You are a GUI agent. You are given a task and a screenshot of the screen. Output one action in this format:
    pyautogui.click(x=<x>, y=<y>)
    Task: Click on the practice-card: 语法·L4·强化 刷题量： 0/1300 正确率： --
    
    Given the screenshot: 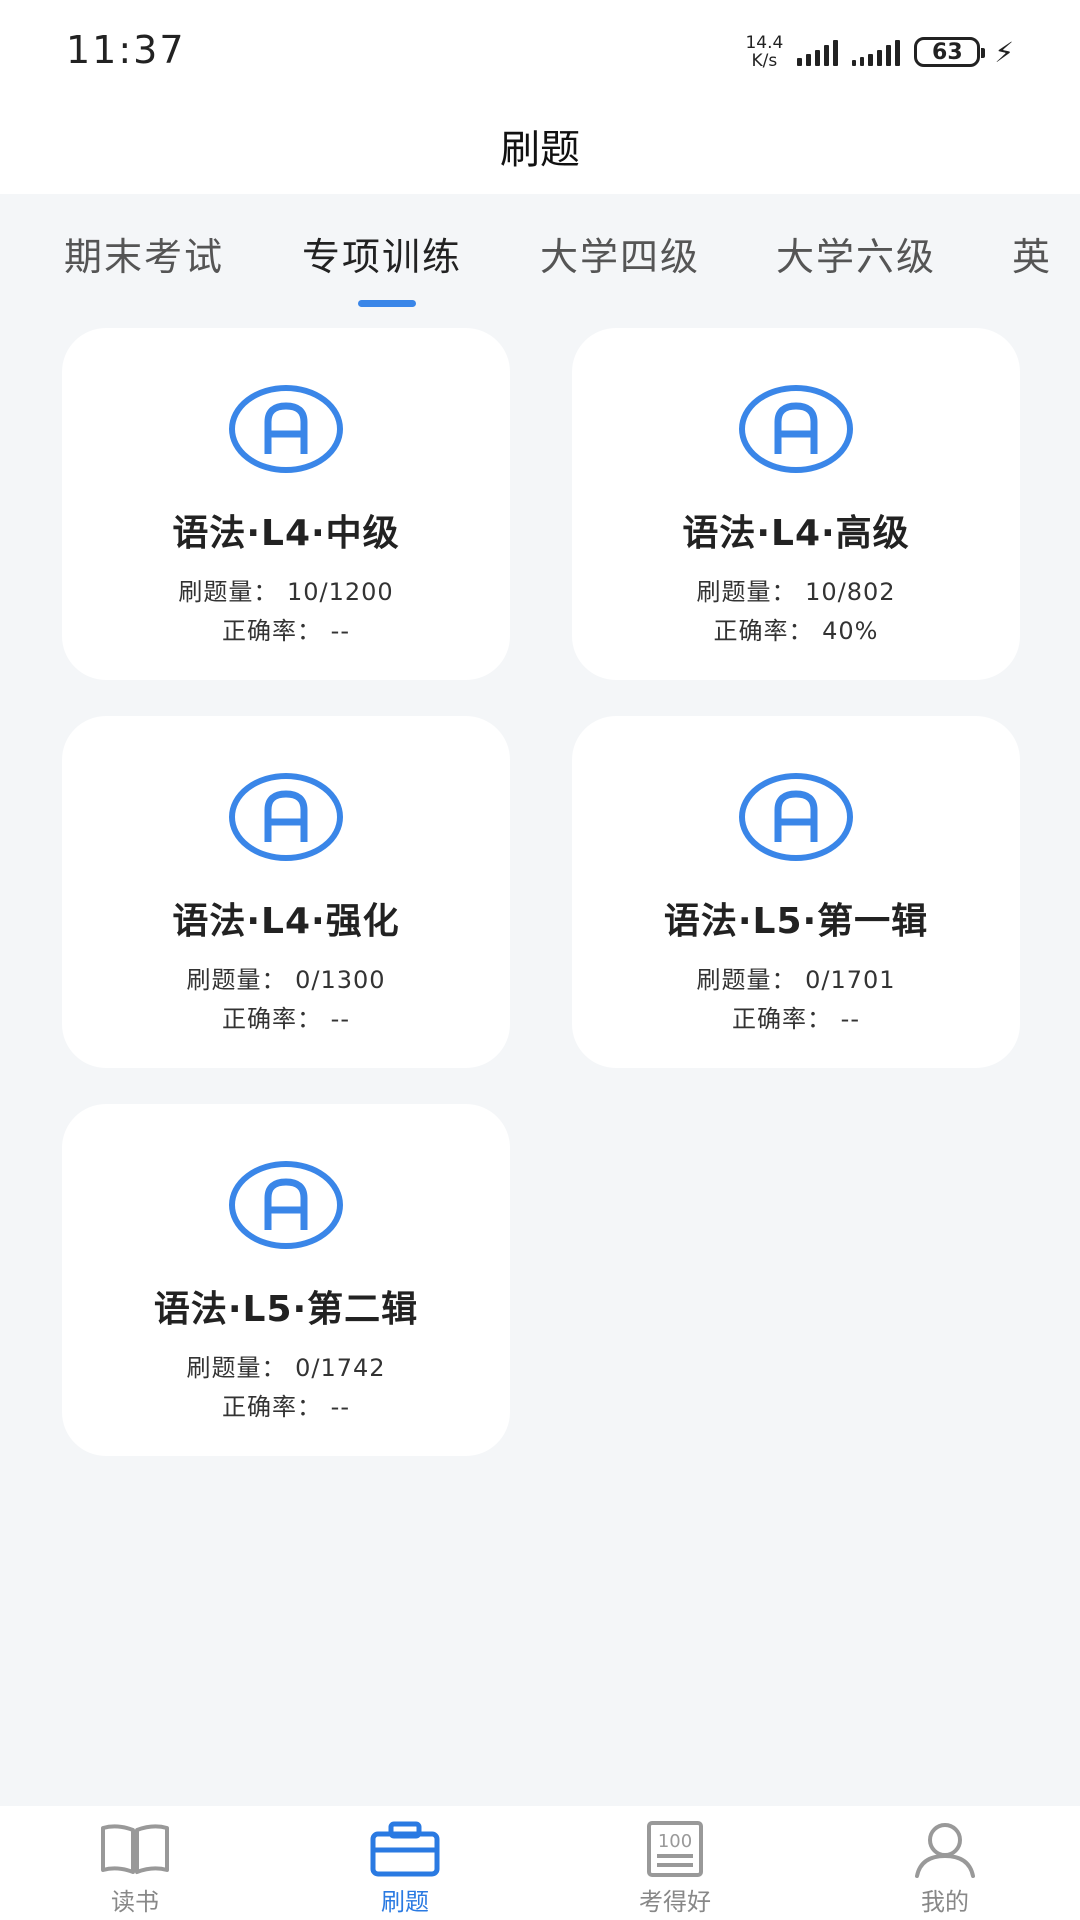 What is the action you would take?
    pyautogui.click(x=286, y=892)
    